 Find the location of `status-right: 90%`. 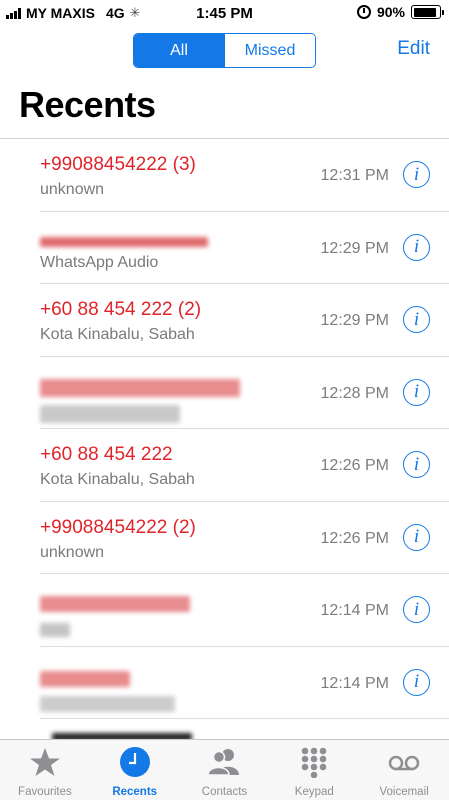

status-right: 90% is located at coordinates (400, 12).